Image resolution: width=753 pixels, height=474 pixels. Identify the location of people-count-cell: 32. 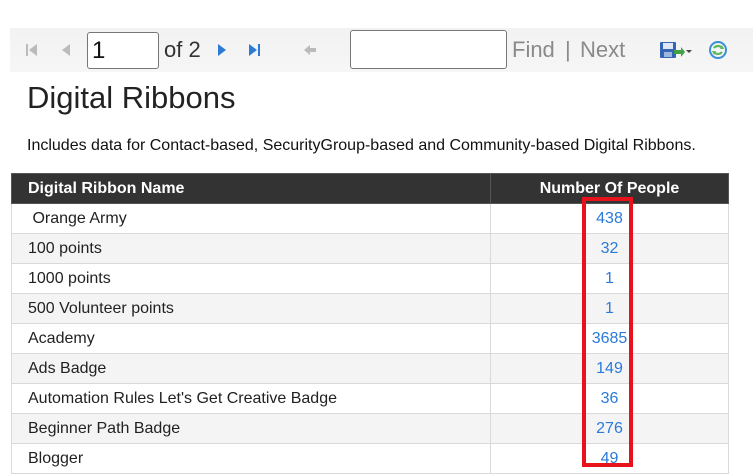
(609, 248).